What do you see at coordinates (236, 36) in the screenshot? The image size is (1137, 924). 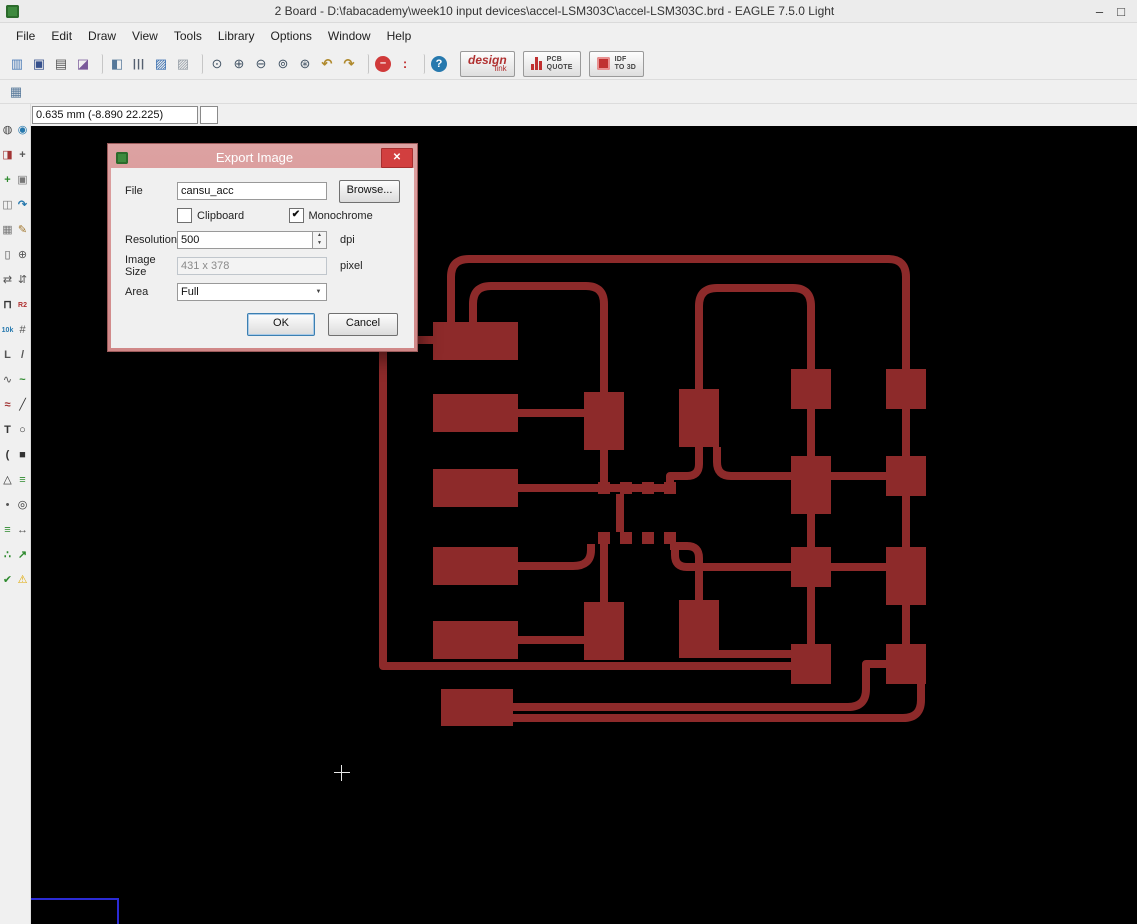 I see `menu-item: Library` at bounding box center [236, 36].